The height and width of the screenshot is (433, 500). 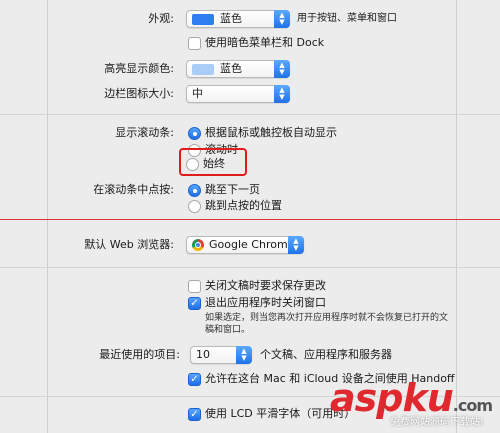 I want to click on recent-items-suffix: 个文稿、应用程序和服务器, so click(x=326, y=354).